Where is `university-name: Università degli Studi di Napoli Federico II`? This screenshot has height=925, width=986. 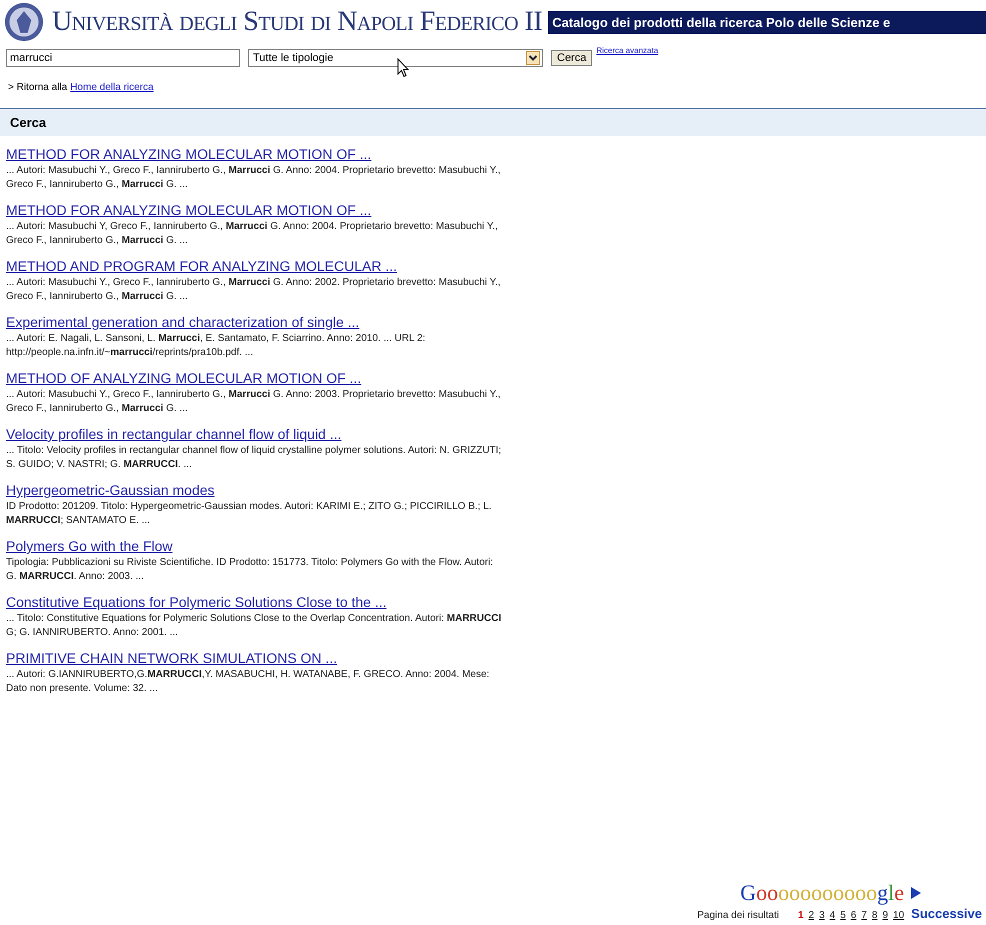
university-name: Università degli Studi di Napoli Federico II is located at coordinates (297, 22).